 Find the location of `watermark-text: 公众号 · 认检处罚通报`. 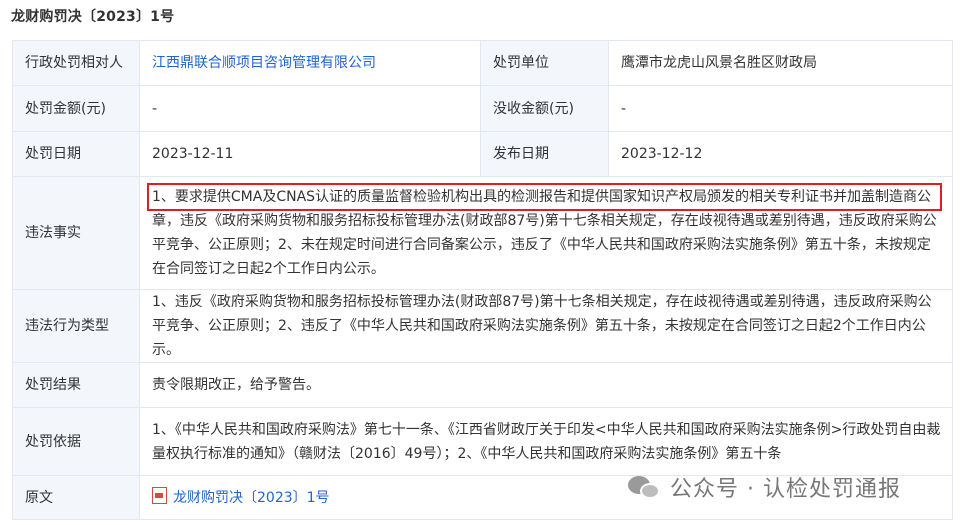

watermark-text: 公众号 · 认检处罚通报 is located at coordinates (785, 489).